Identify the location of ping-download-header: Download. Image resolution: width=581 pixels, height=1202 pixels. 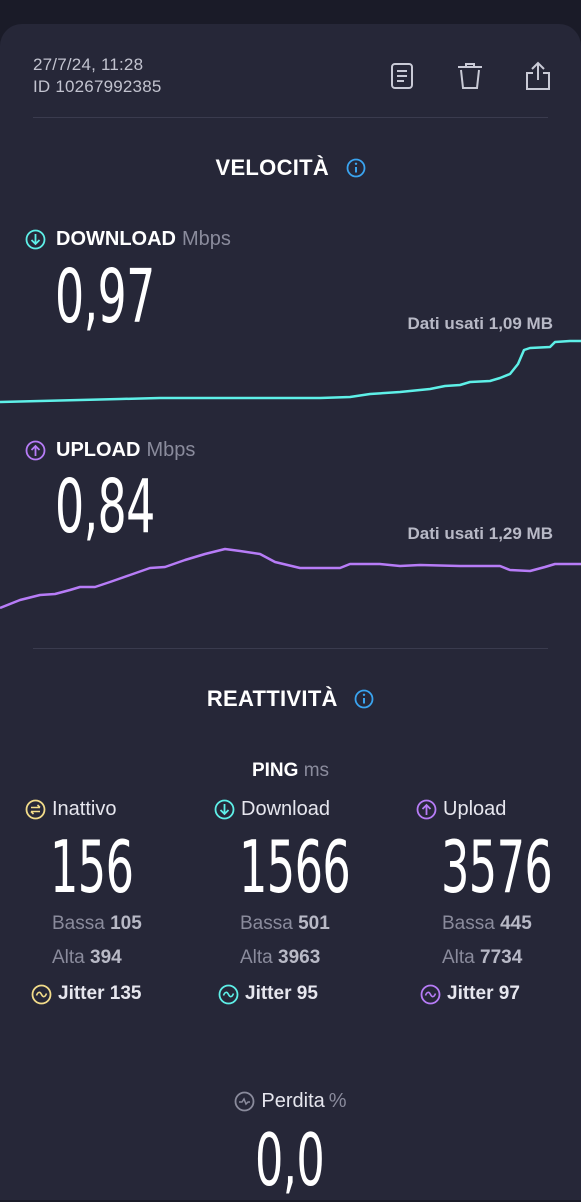
(304, 809).